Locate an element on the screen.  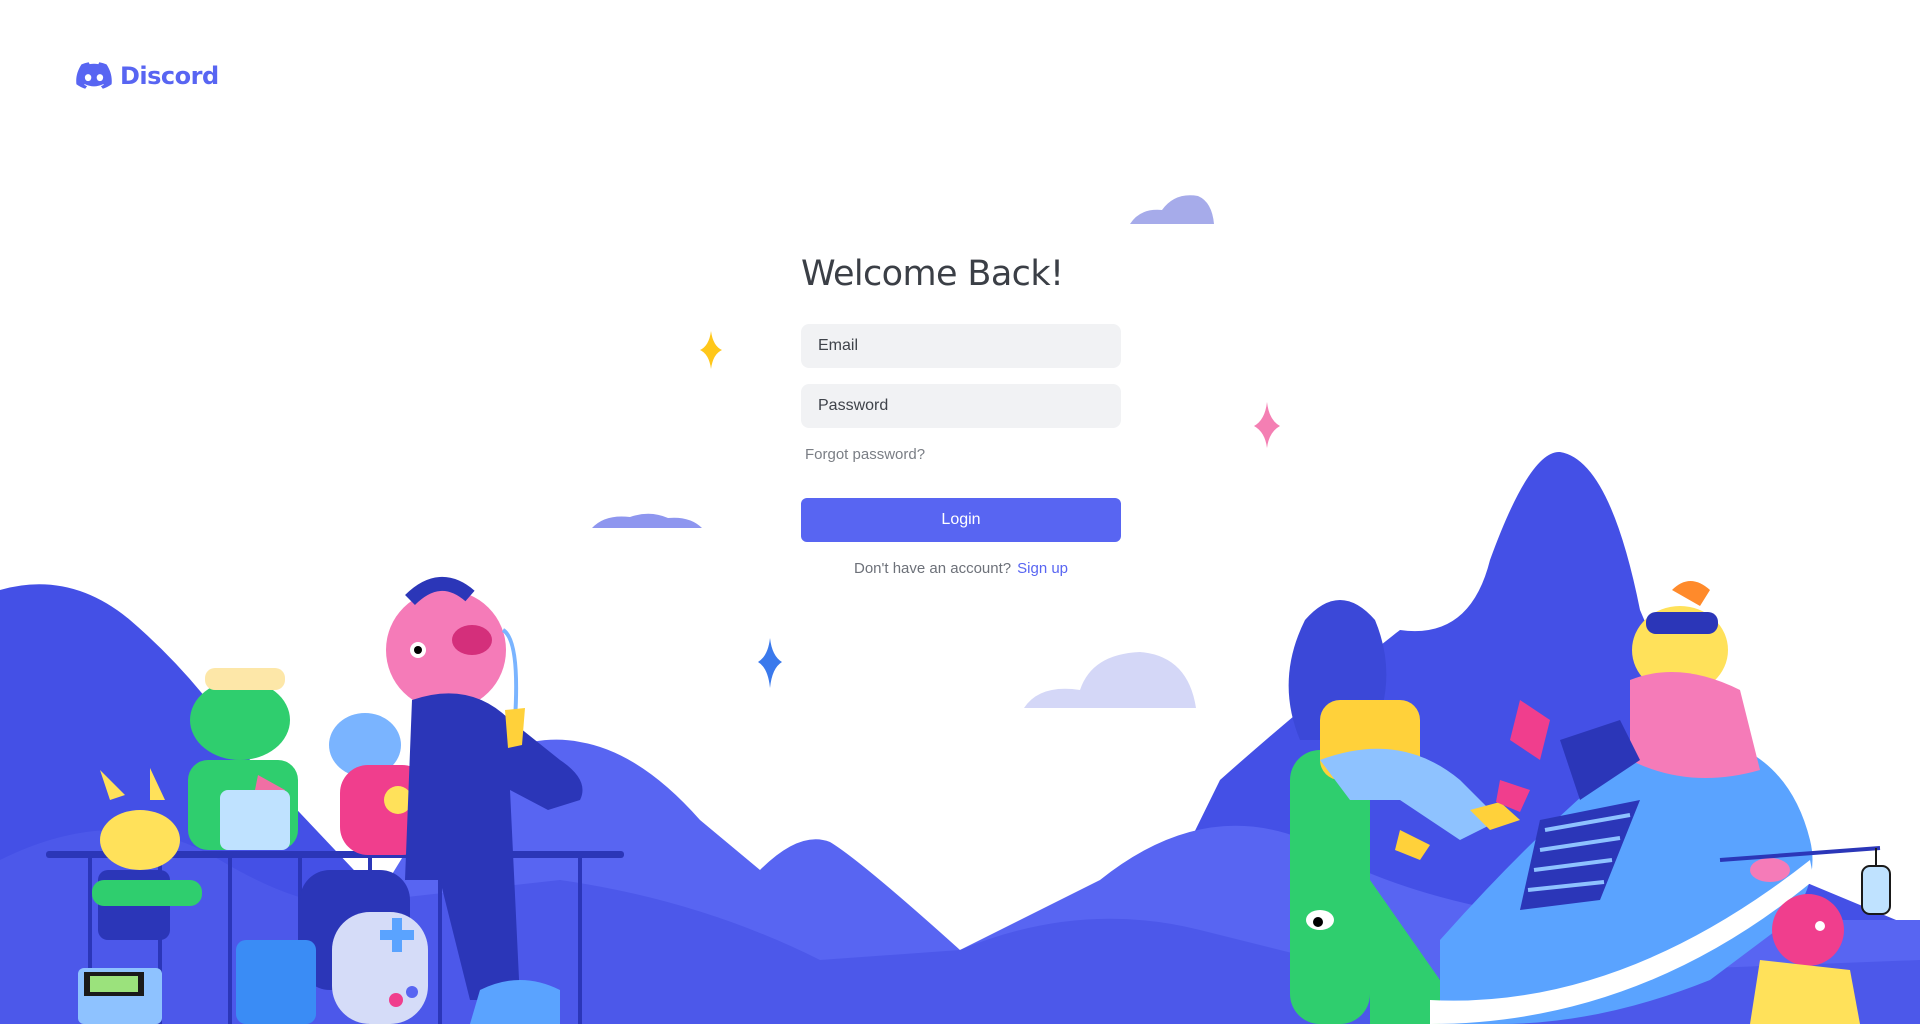
yellow-sparkle-icon is located at coordinates (711, 350).